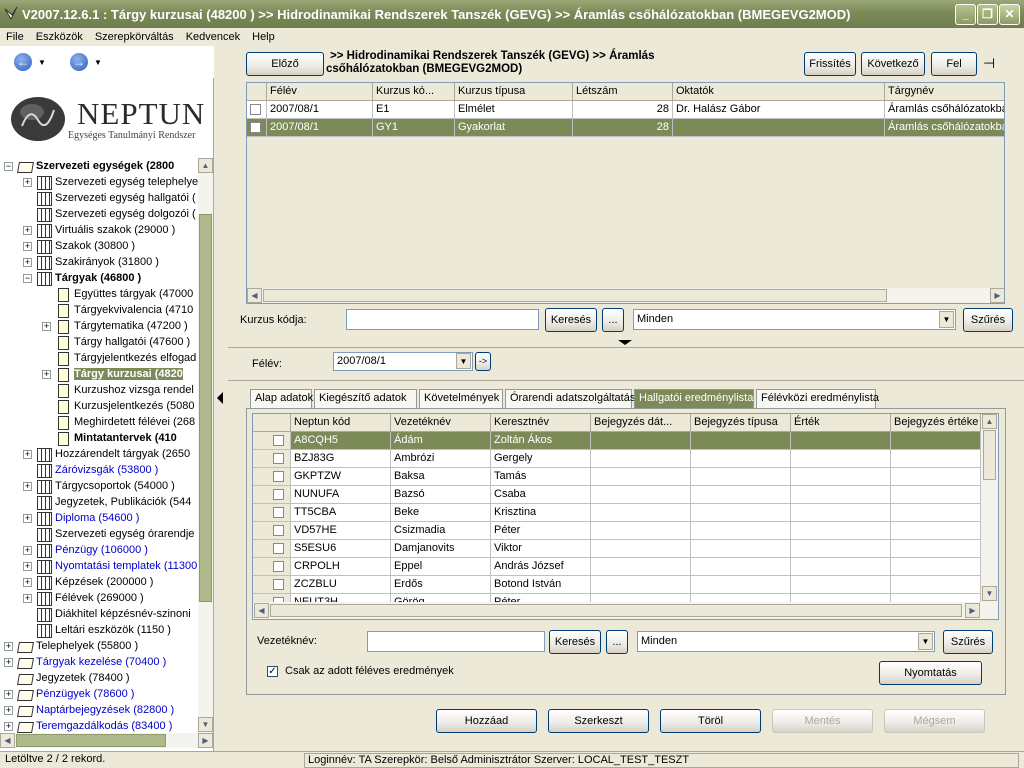 The height and width of the screenshot is (768, 1024). Describe the element at coordinates (82, 278) in the screenshot. I see `tree-item-targyak-46800: − Tárgyak (46800 )` at that location.